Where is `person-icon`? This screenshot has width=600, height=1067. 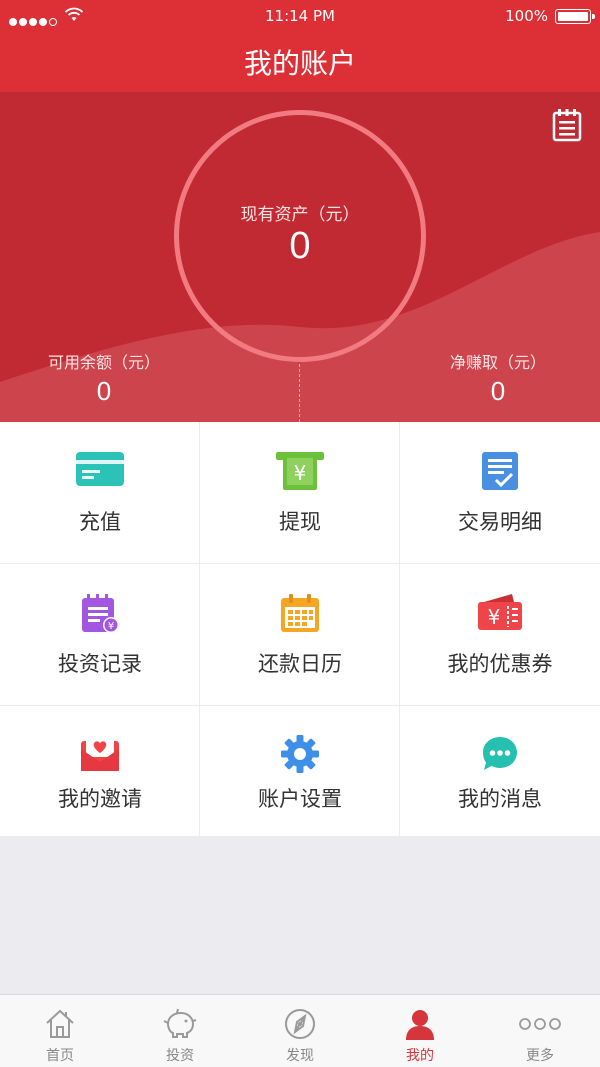 person-icon is located at coordinates (420, 1025).